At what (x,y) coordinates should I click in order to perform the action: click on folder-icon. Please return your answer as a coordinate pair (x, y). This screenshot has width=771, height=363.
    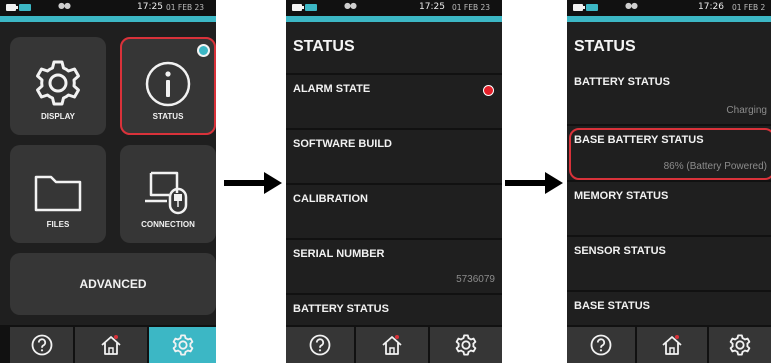
    Looking at the image, I should click on (58, 193).